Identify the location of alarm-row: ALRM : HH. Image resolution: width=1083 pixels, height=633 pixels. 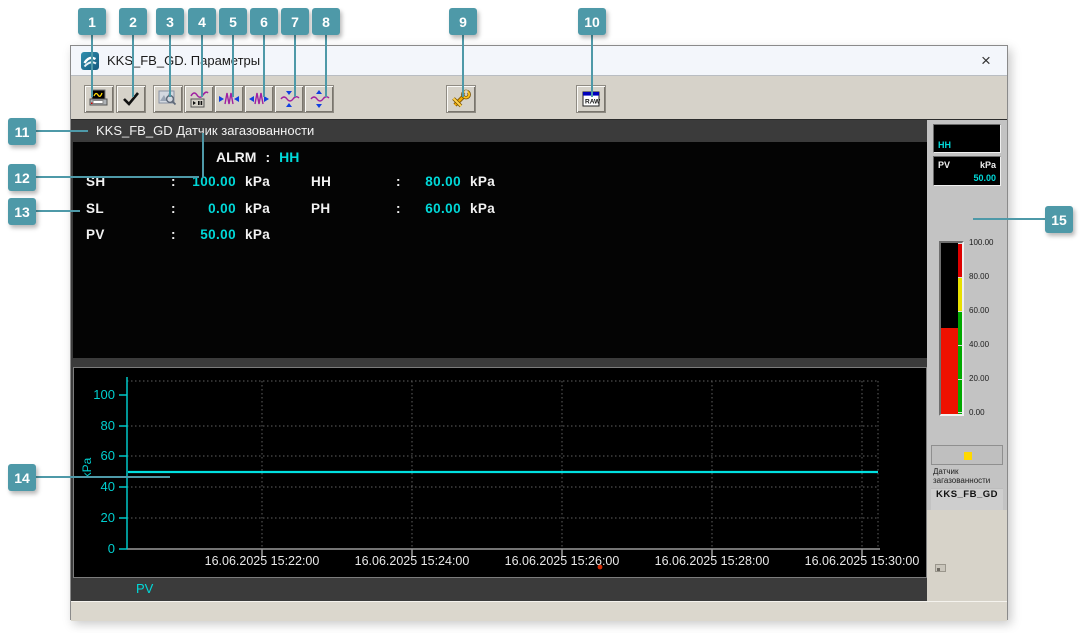
(257, 157).